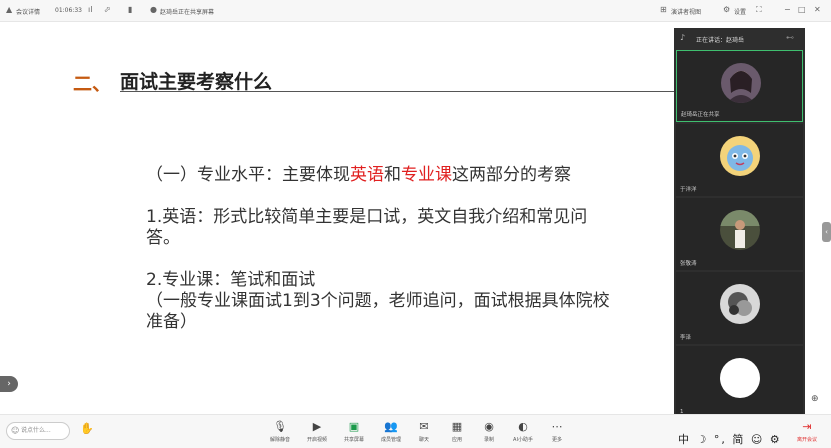  Describe the element at coordinates (317, 426) in the screenshot. I see `camera-icon: ▶` at that location.